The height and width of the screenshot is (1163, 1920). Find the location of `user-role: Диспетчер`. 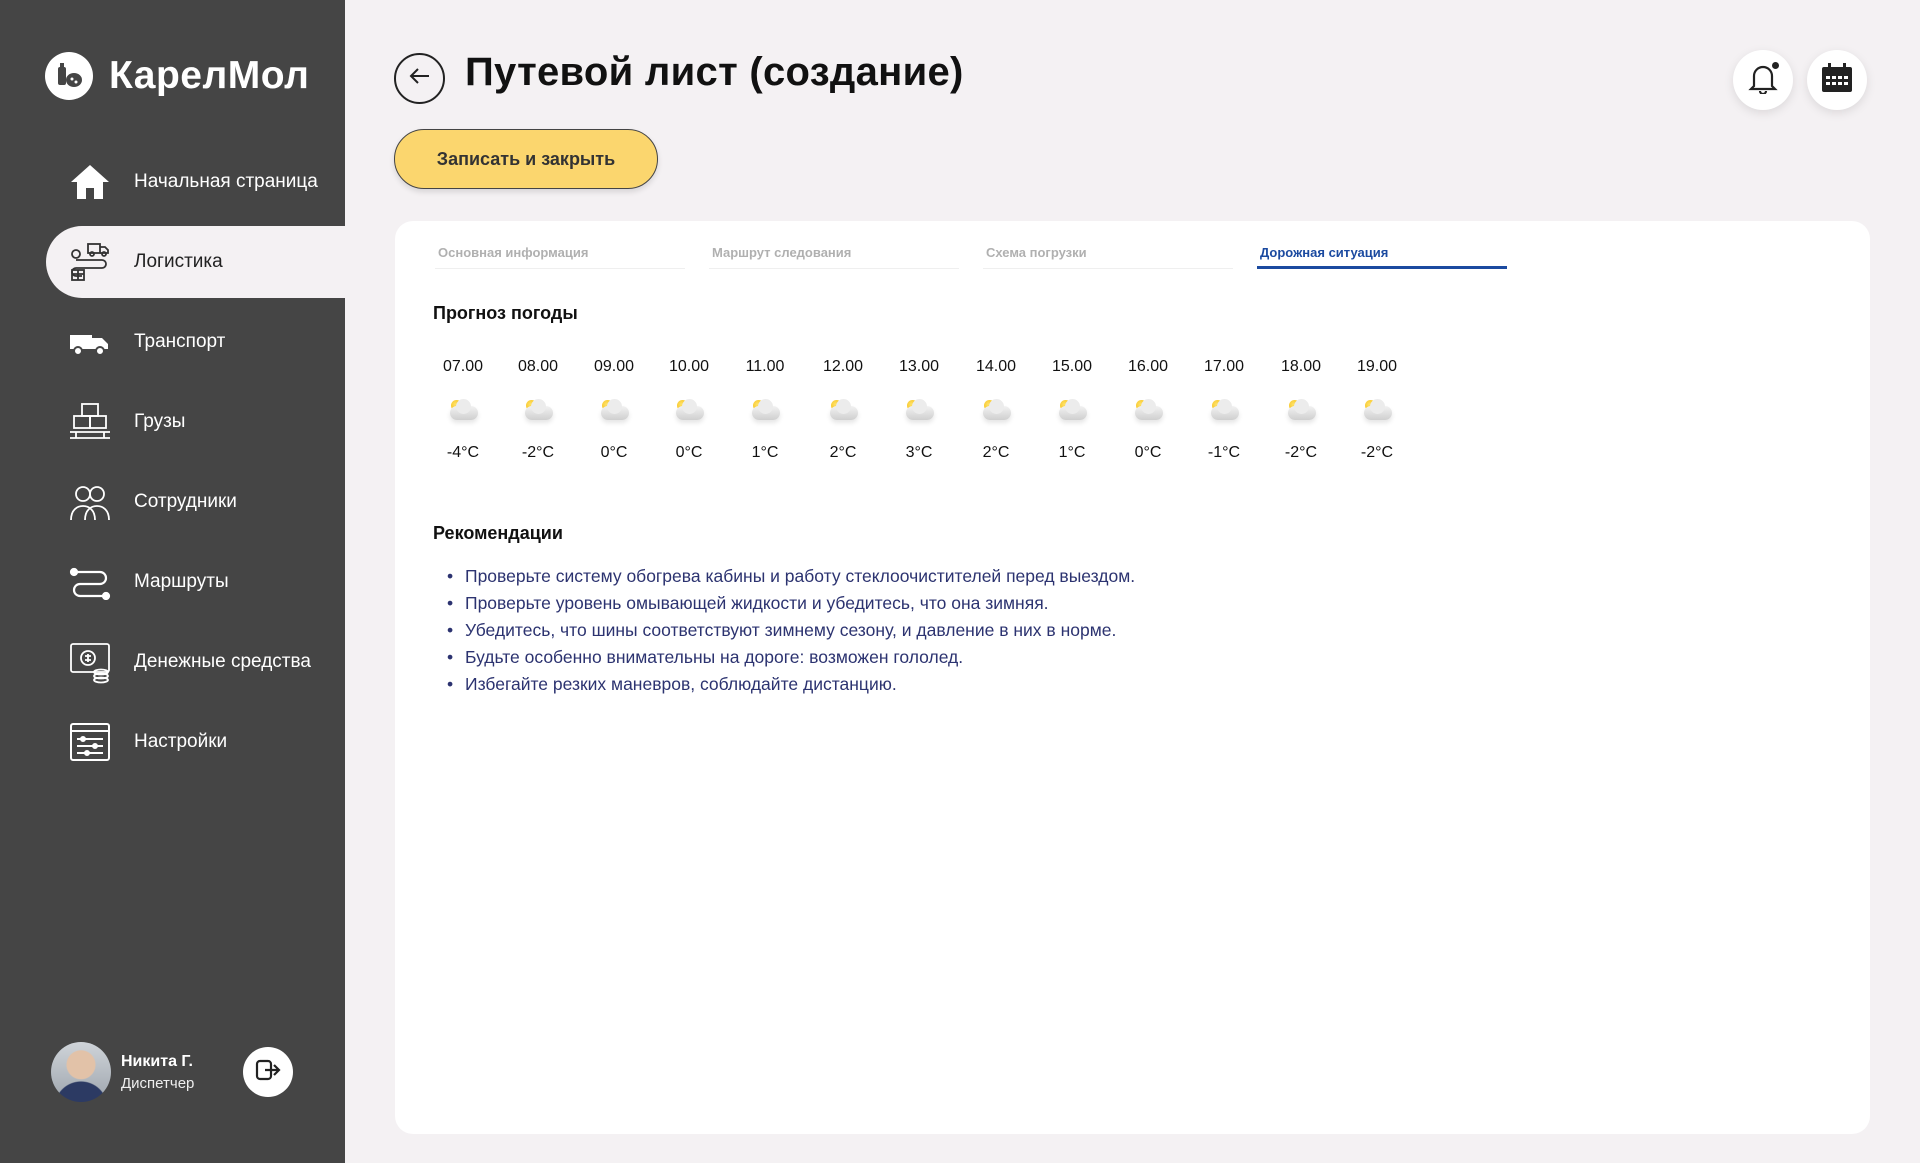

user-role: Диспетчер is located at coordinates (158, 1083).